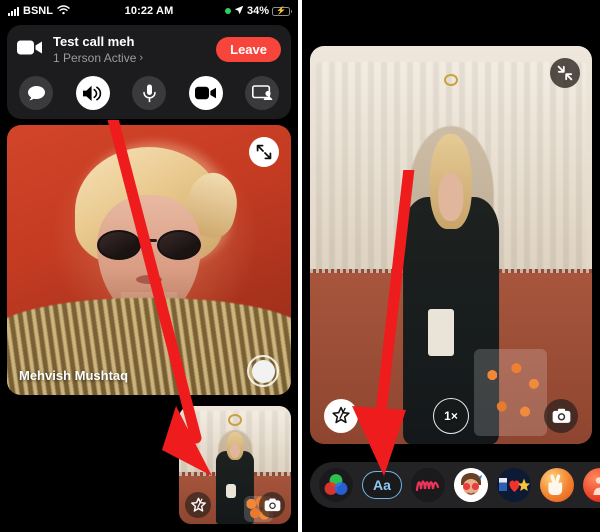 The height and width of the screenshot is (532, 600). I want to click on call-controls-row, so click(149, 93).